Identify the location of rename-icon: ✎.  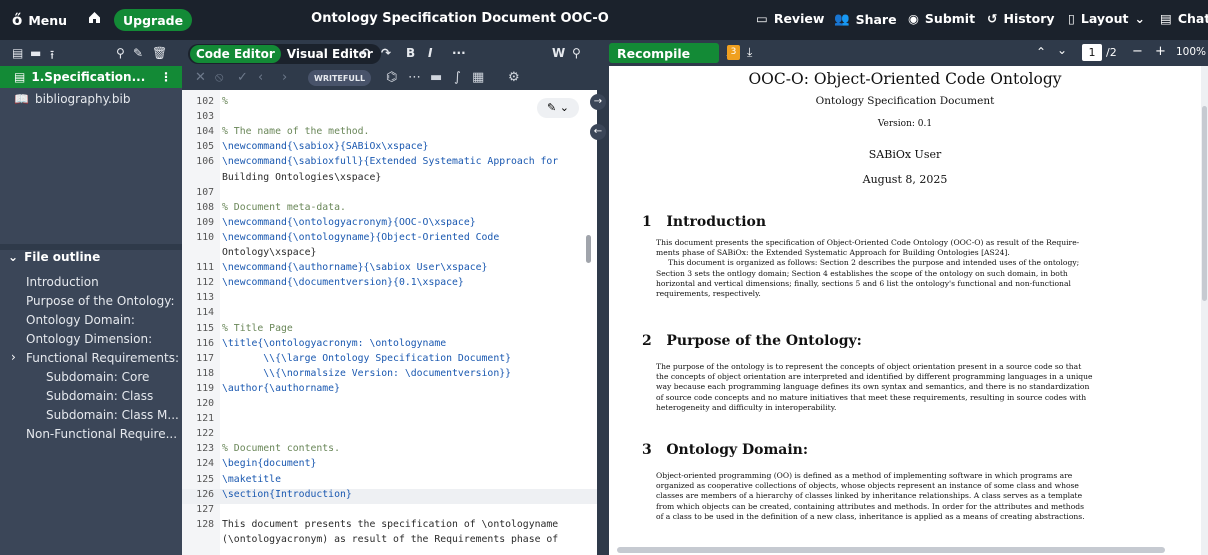
(138, 53).